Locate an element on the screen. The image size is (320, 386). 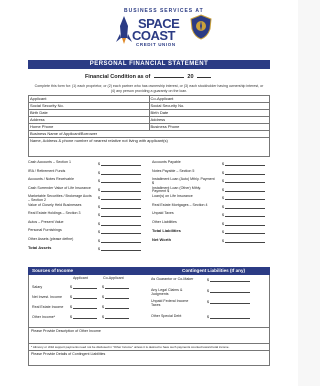
brand-name-coast: COAST is located at coordinates (154, 35).